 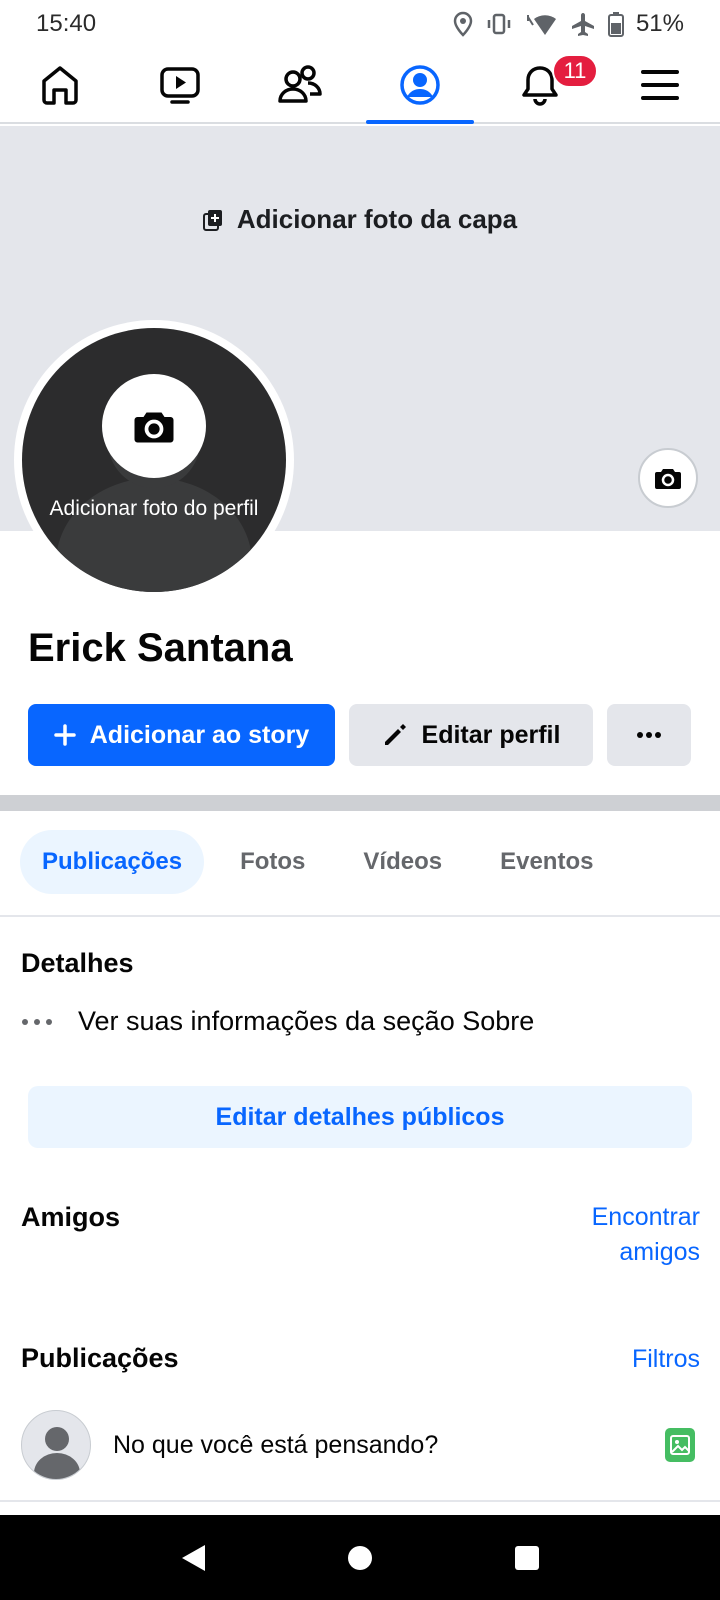 I want to click on about-link-row: Ver suas informações da seção Sobre, so click(x=278, y=1021).